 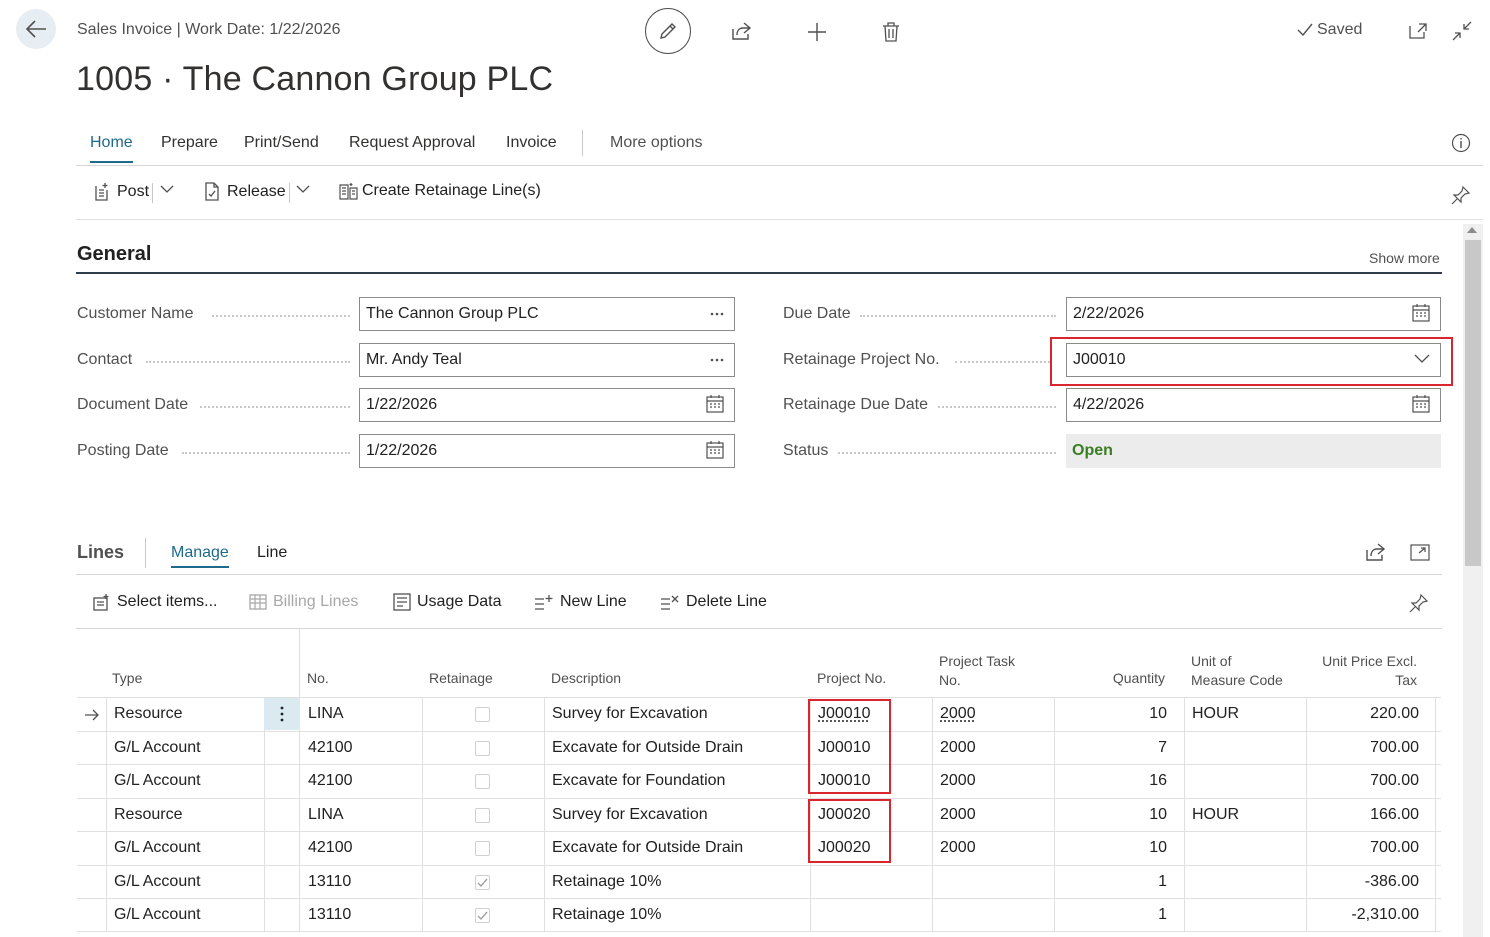 I want to click on share-button, so click(x=742, y=31).